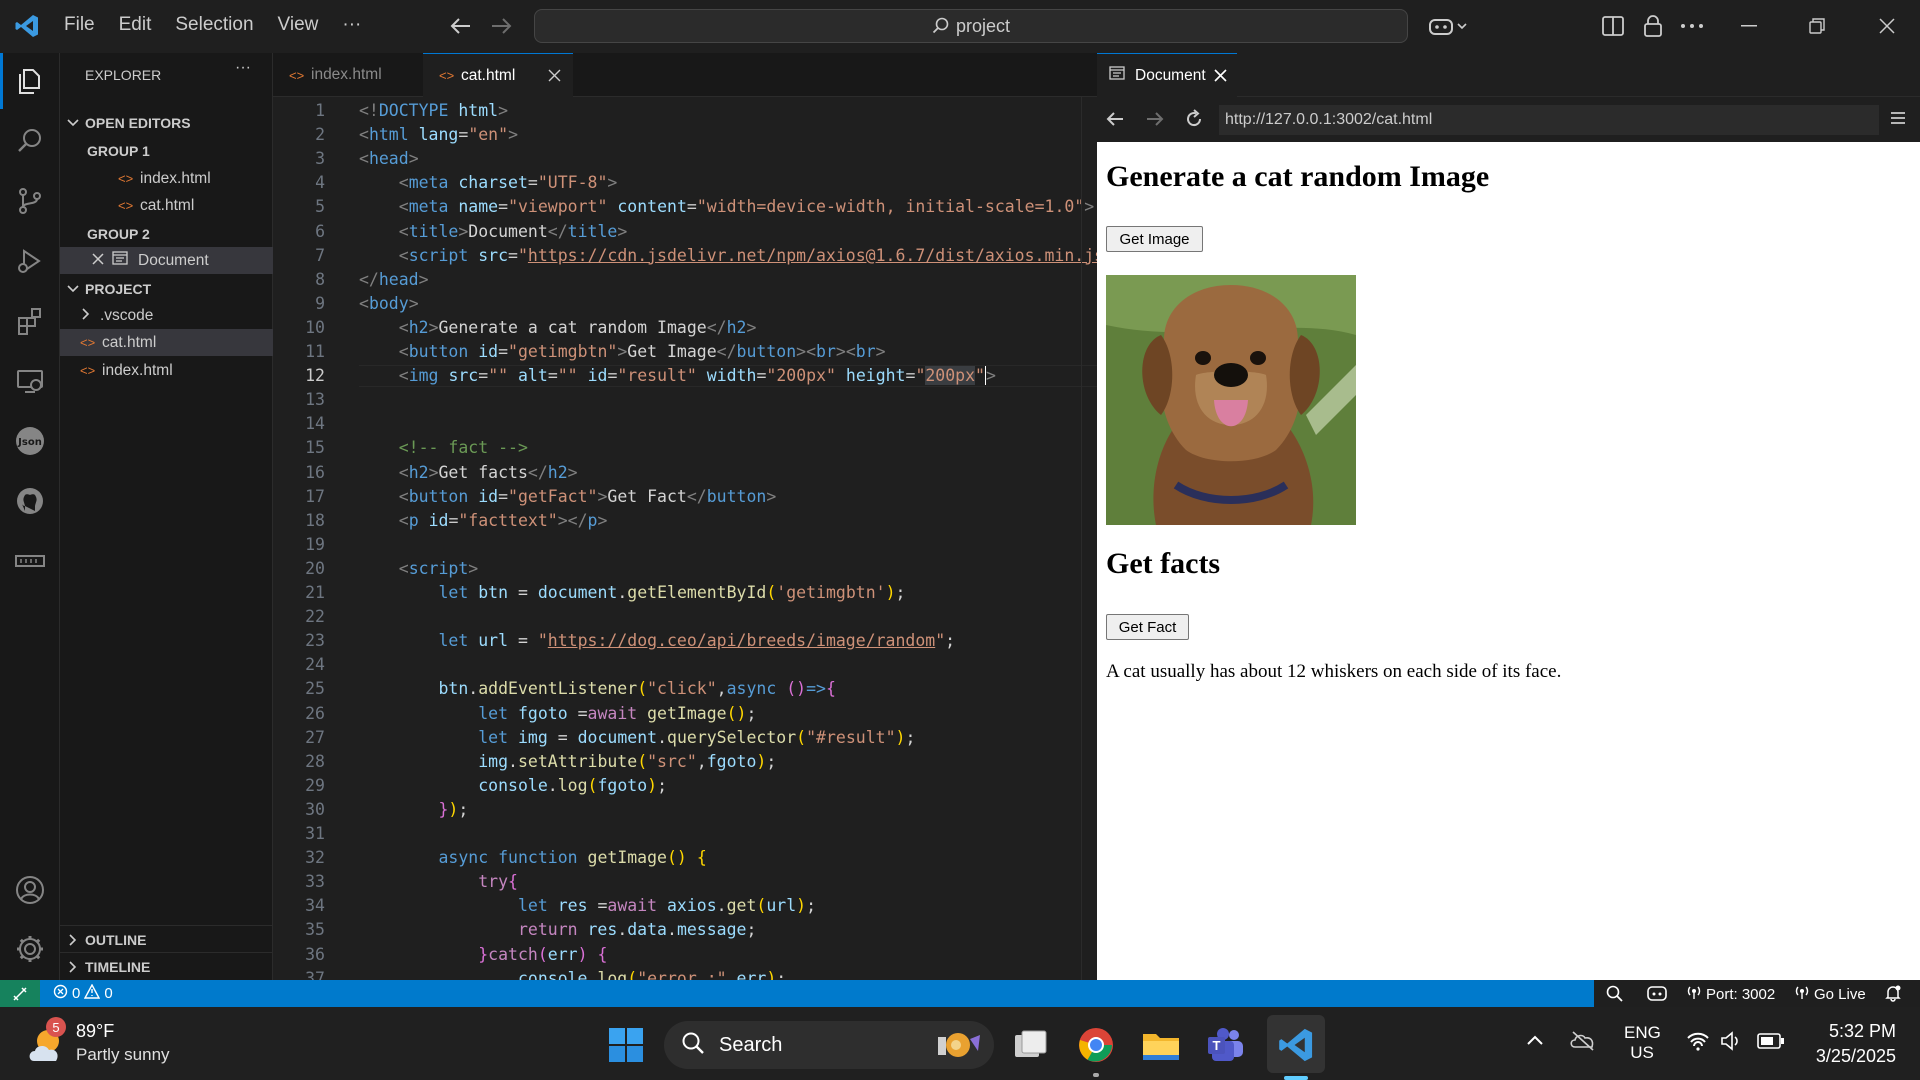 This screenshot has height=1080, width=1920. What do you see at coordinates (30, 81) in the screenshot?
I see `explorer-icon` at bounding box center [30, 81].